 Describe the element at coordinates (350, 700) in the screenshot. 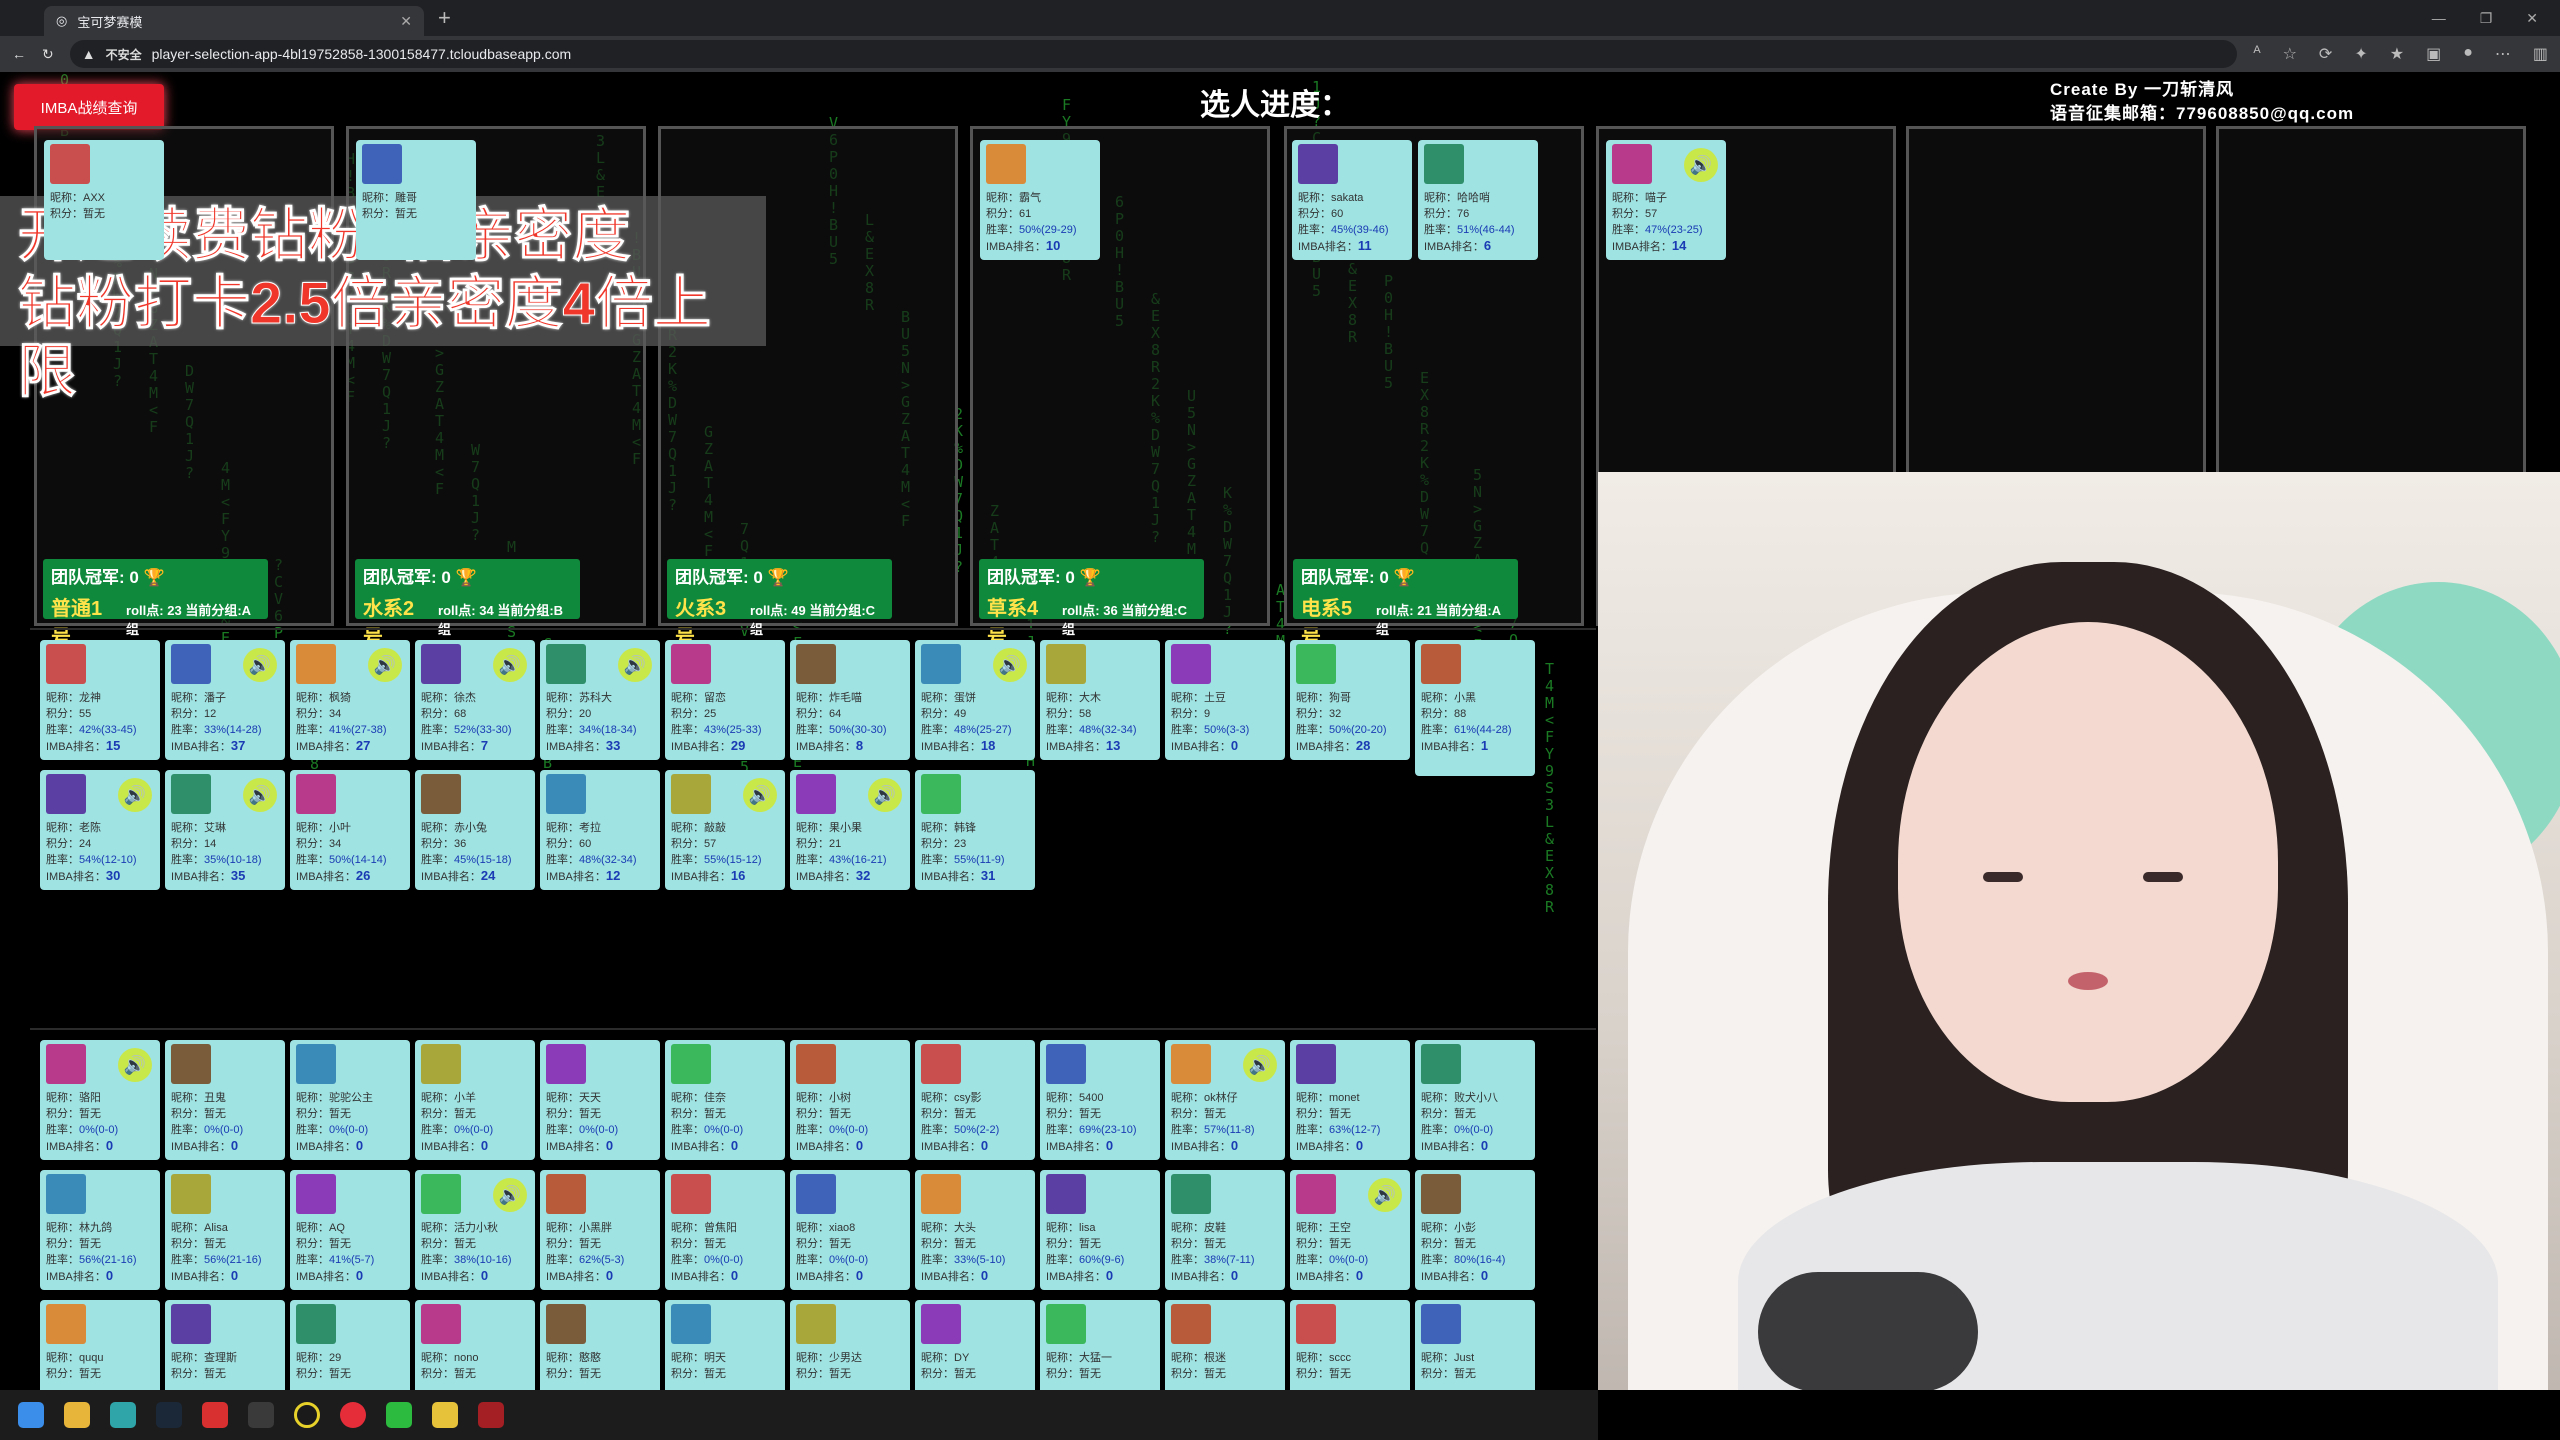

I see `player-card: 🔊 昵称：枫猗 积分：34 胜率：41%(27-38) IMBA排名：27` at that location.